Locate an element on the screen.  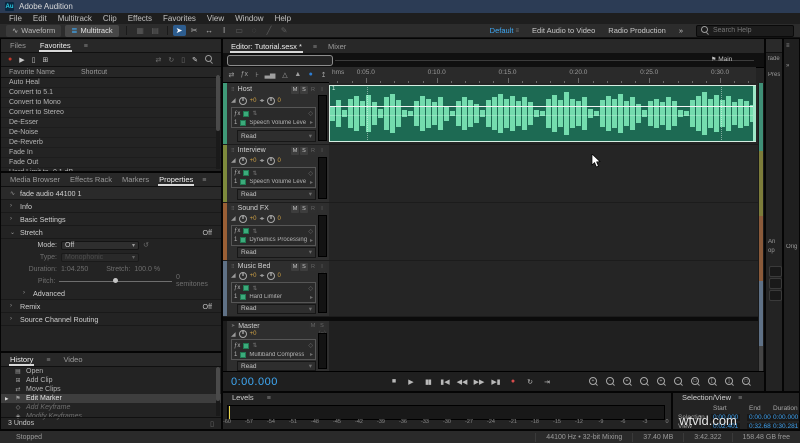
view-duration-value: 0:30.281 is located at coordinates (785, 426).